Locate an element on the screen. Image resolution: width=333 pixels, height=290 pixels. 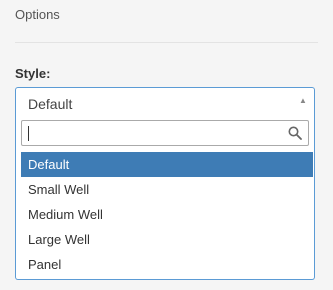
option-large-well: Large Well is located at coordinates (167, 239).